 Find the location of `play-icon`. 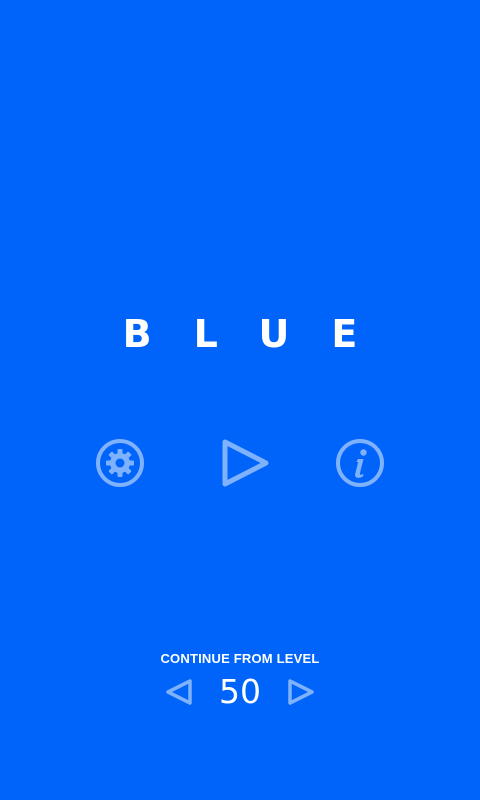

play-icon is located at coordinates (245, 463).